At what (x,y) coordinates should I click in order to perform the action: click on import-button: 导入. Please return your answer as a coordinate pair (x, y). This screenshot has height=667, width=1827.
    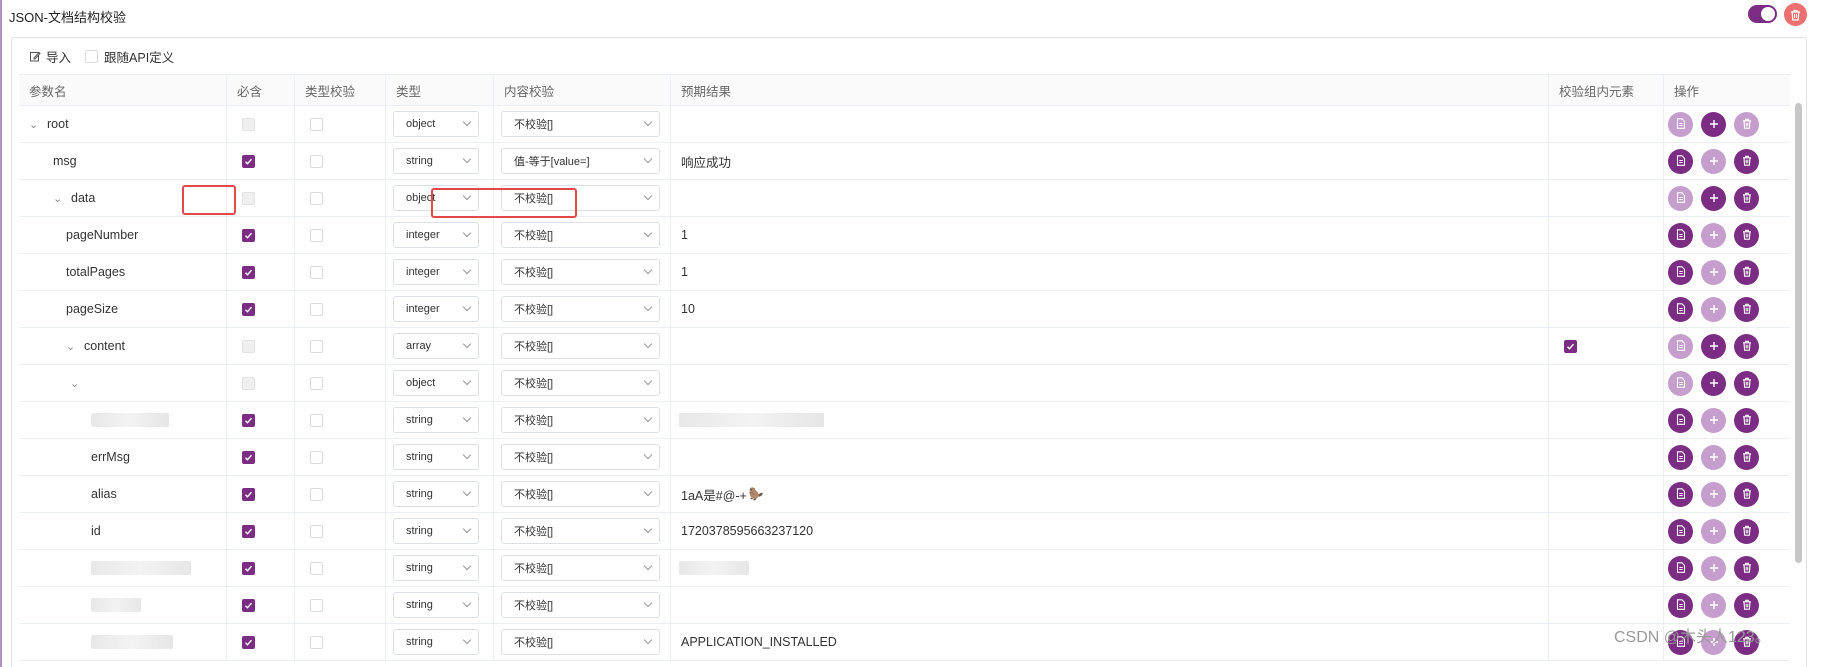
    Looking at the image, I should click on (50, 56).